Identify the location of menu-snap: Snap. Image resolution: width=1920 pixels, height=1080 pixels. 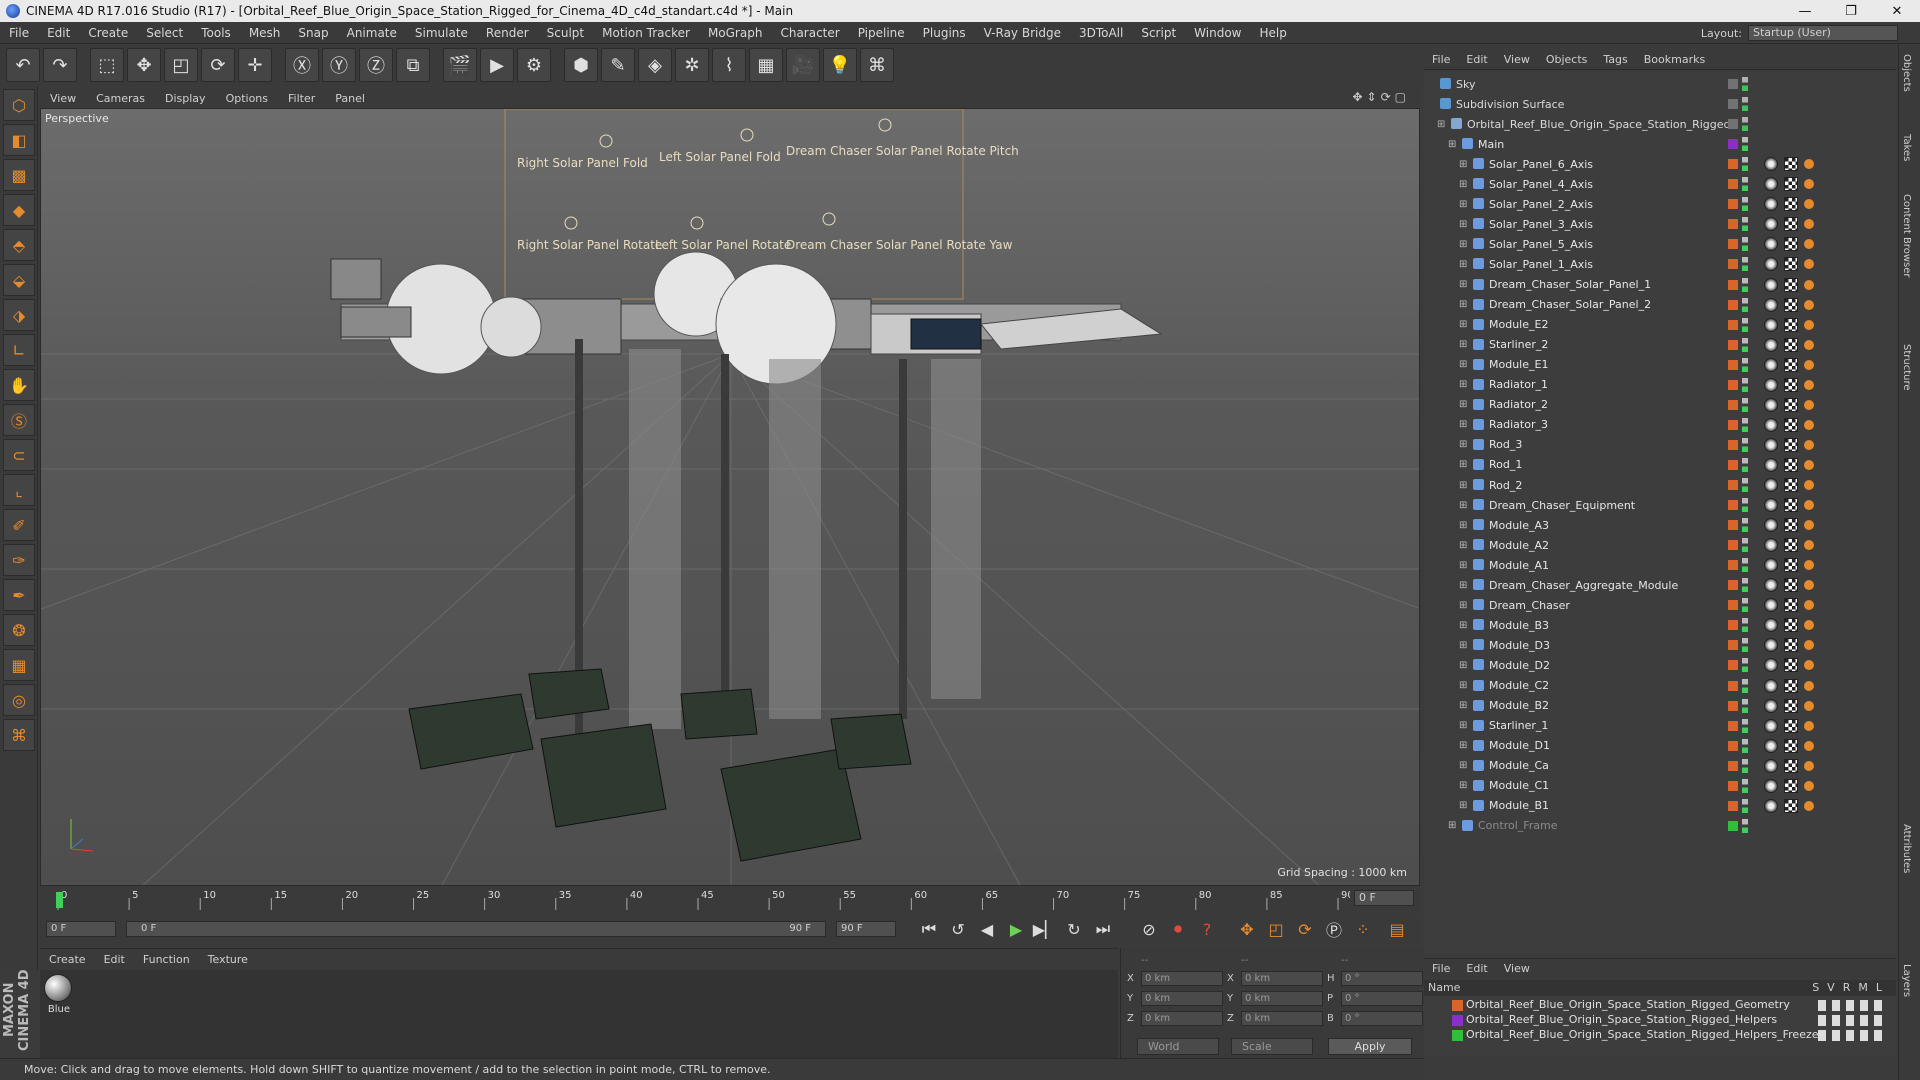
(313, 33).